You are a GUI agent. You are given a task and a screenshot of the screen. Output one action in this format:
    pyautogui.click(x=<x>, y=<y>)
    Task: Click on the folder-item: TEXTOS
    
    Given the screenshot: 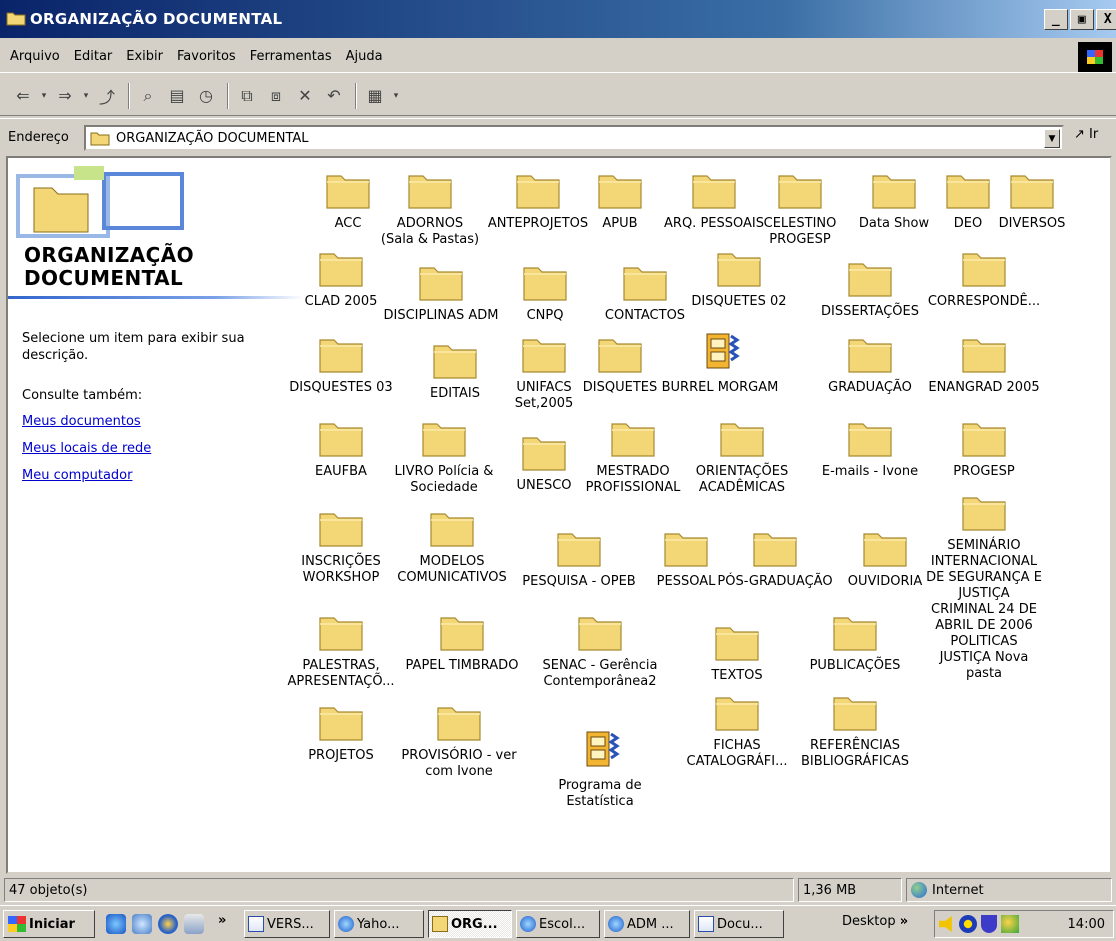 What is the action you would take?
    pyautogui.click(x=737, y=651)
    